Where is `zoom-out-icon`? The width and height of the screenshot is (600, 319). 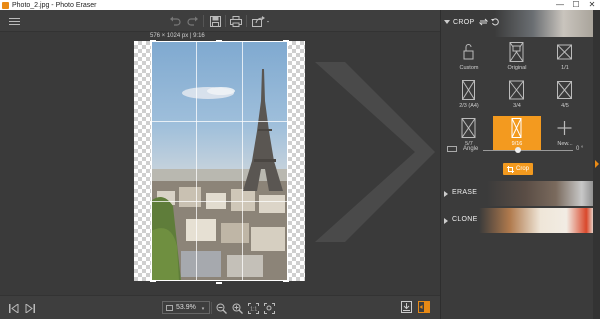
zoom-out-icon is located at coordinates (221, 308).